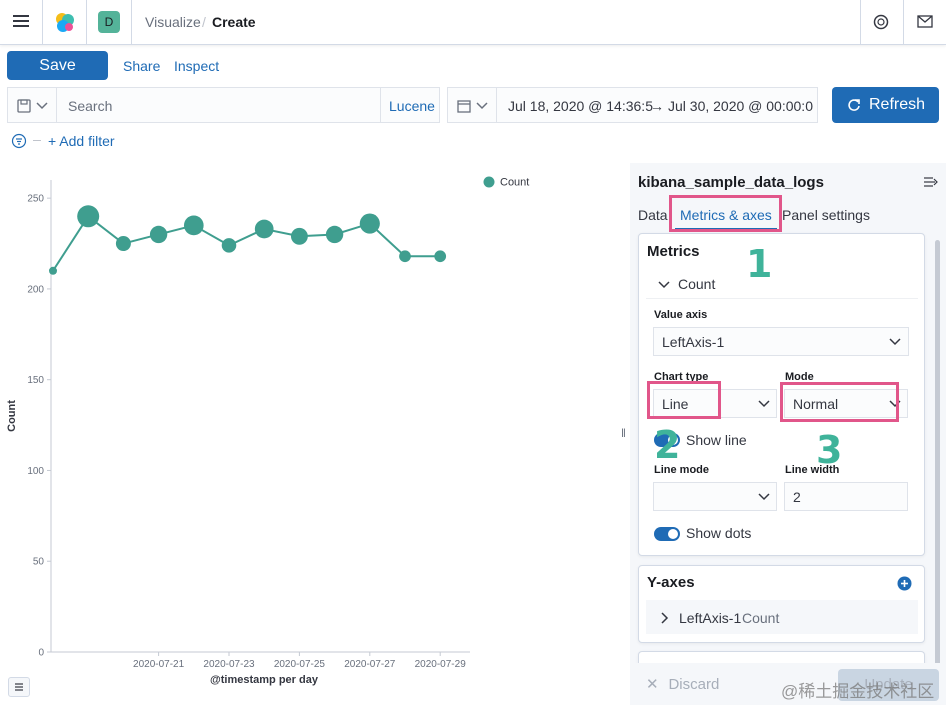 The image size is (946, 705). I want to click on discard-button: ✕ Discard, so click(682, 684).